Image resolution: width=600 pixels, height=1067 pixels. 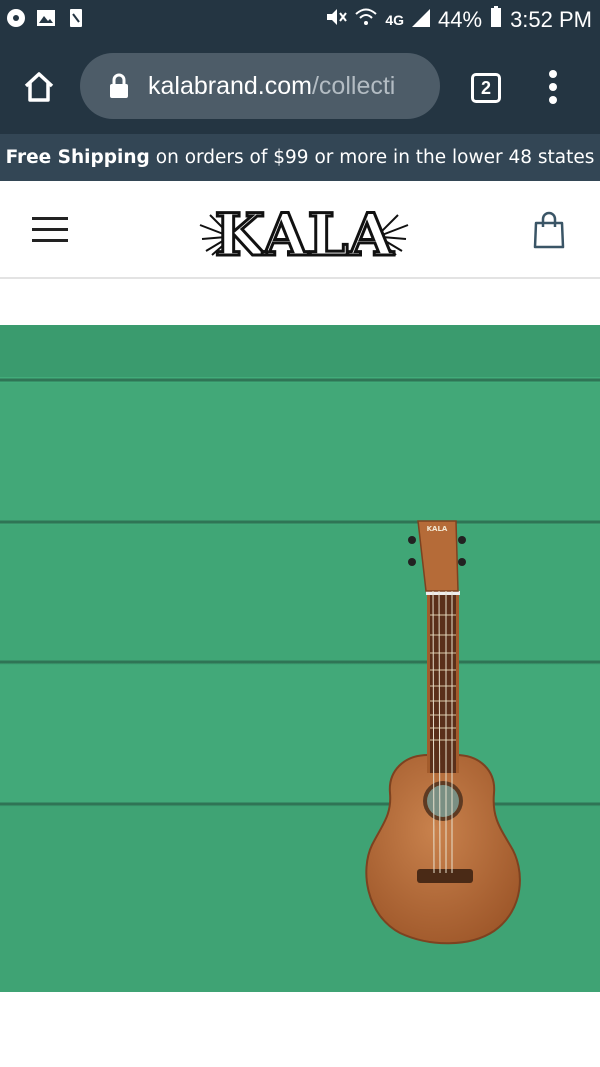 I want to click on tab-switcher-button: 2, so click(x=486, y=88).